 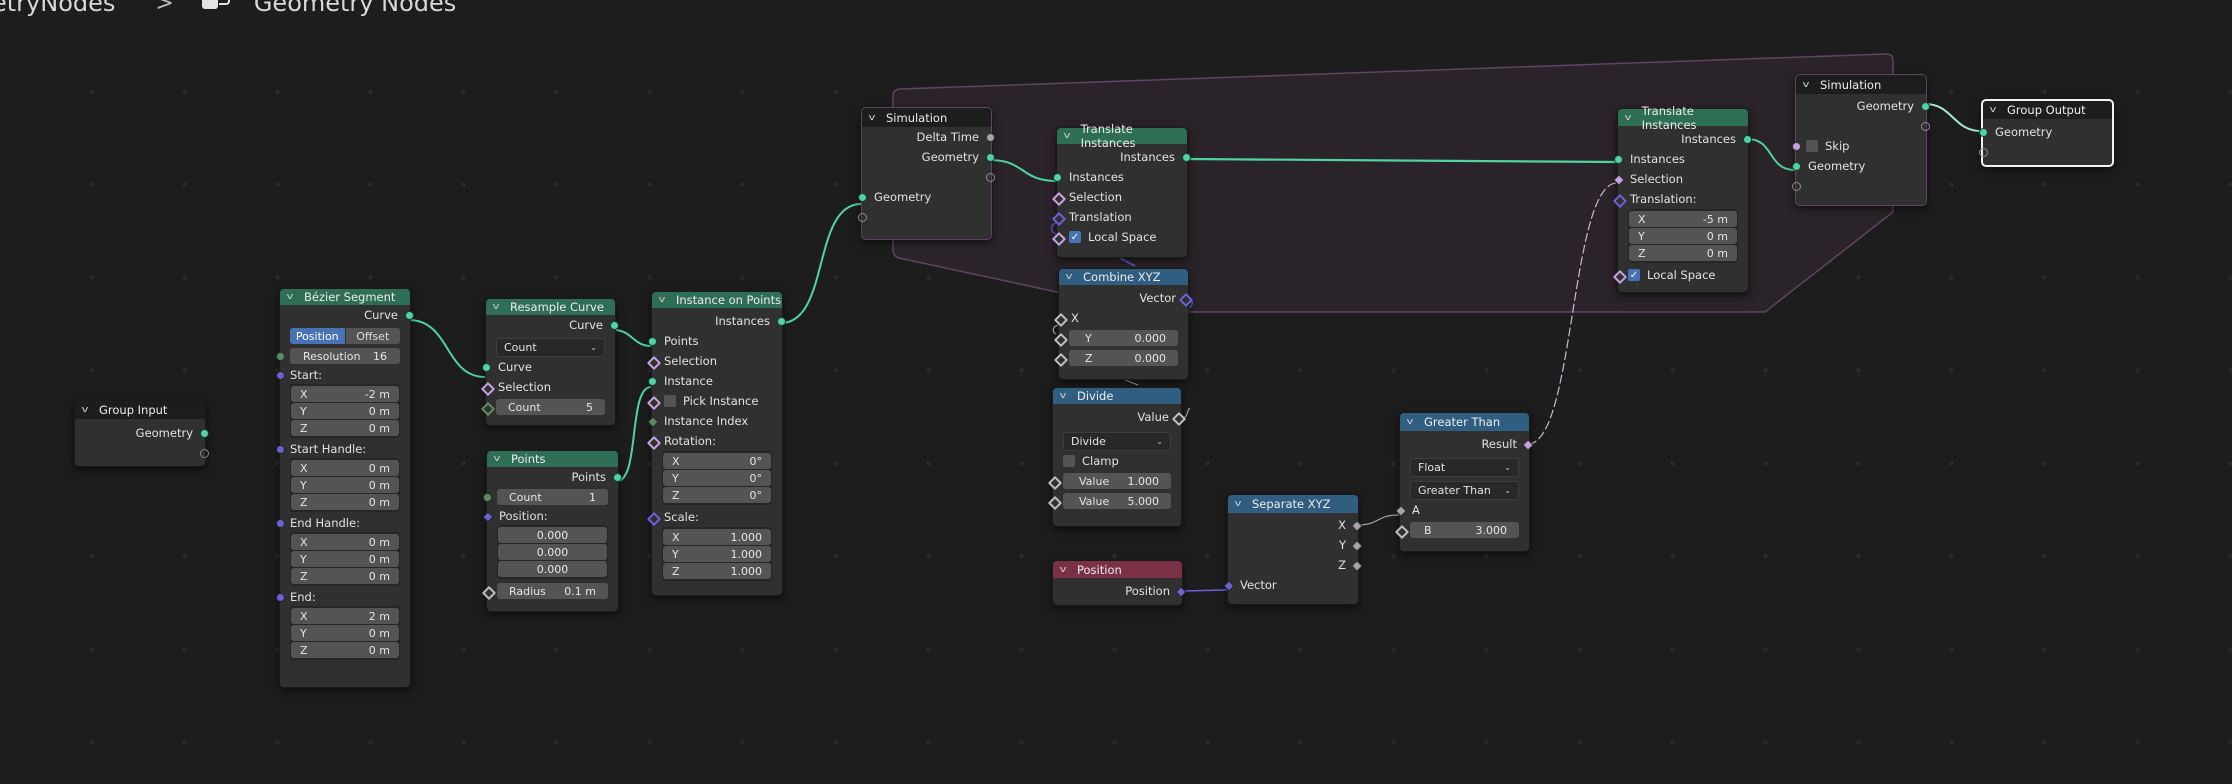 I want to click on x-output-socket, so click(x=1357, y=526).